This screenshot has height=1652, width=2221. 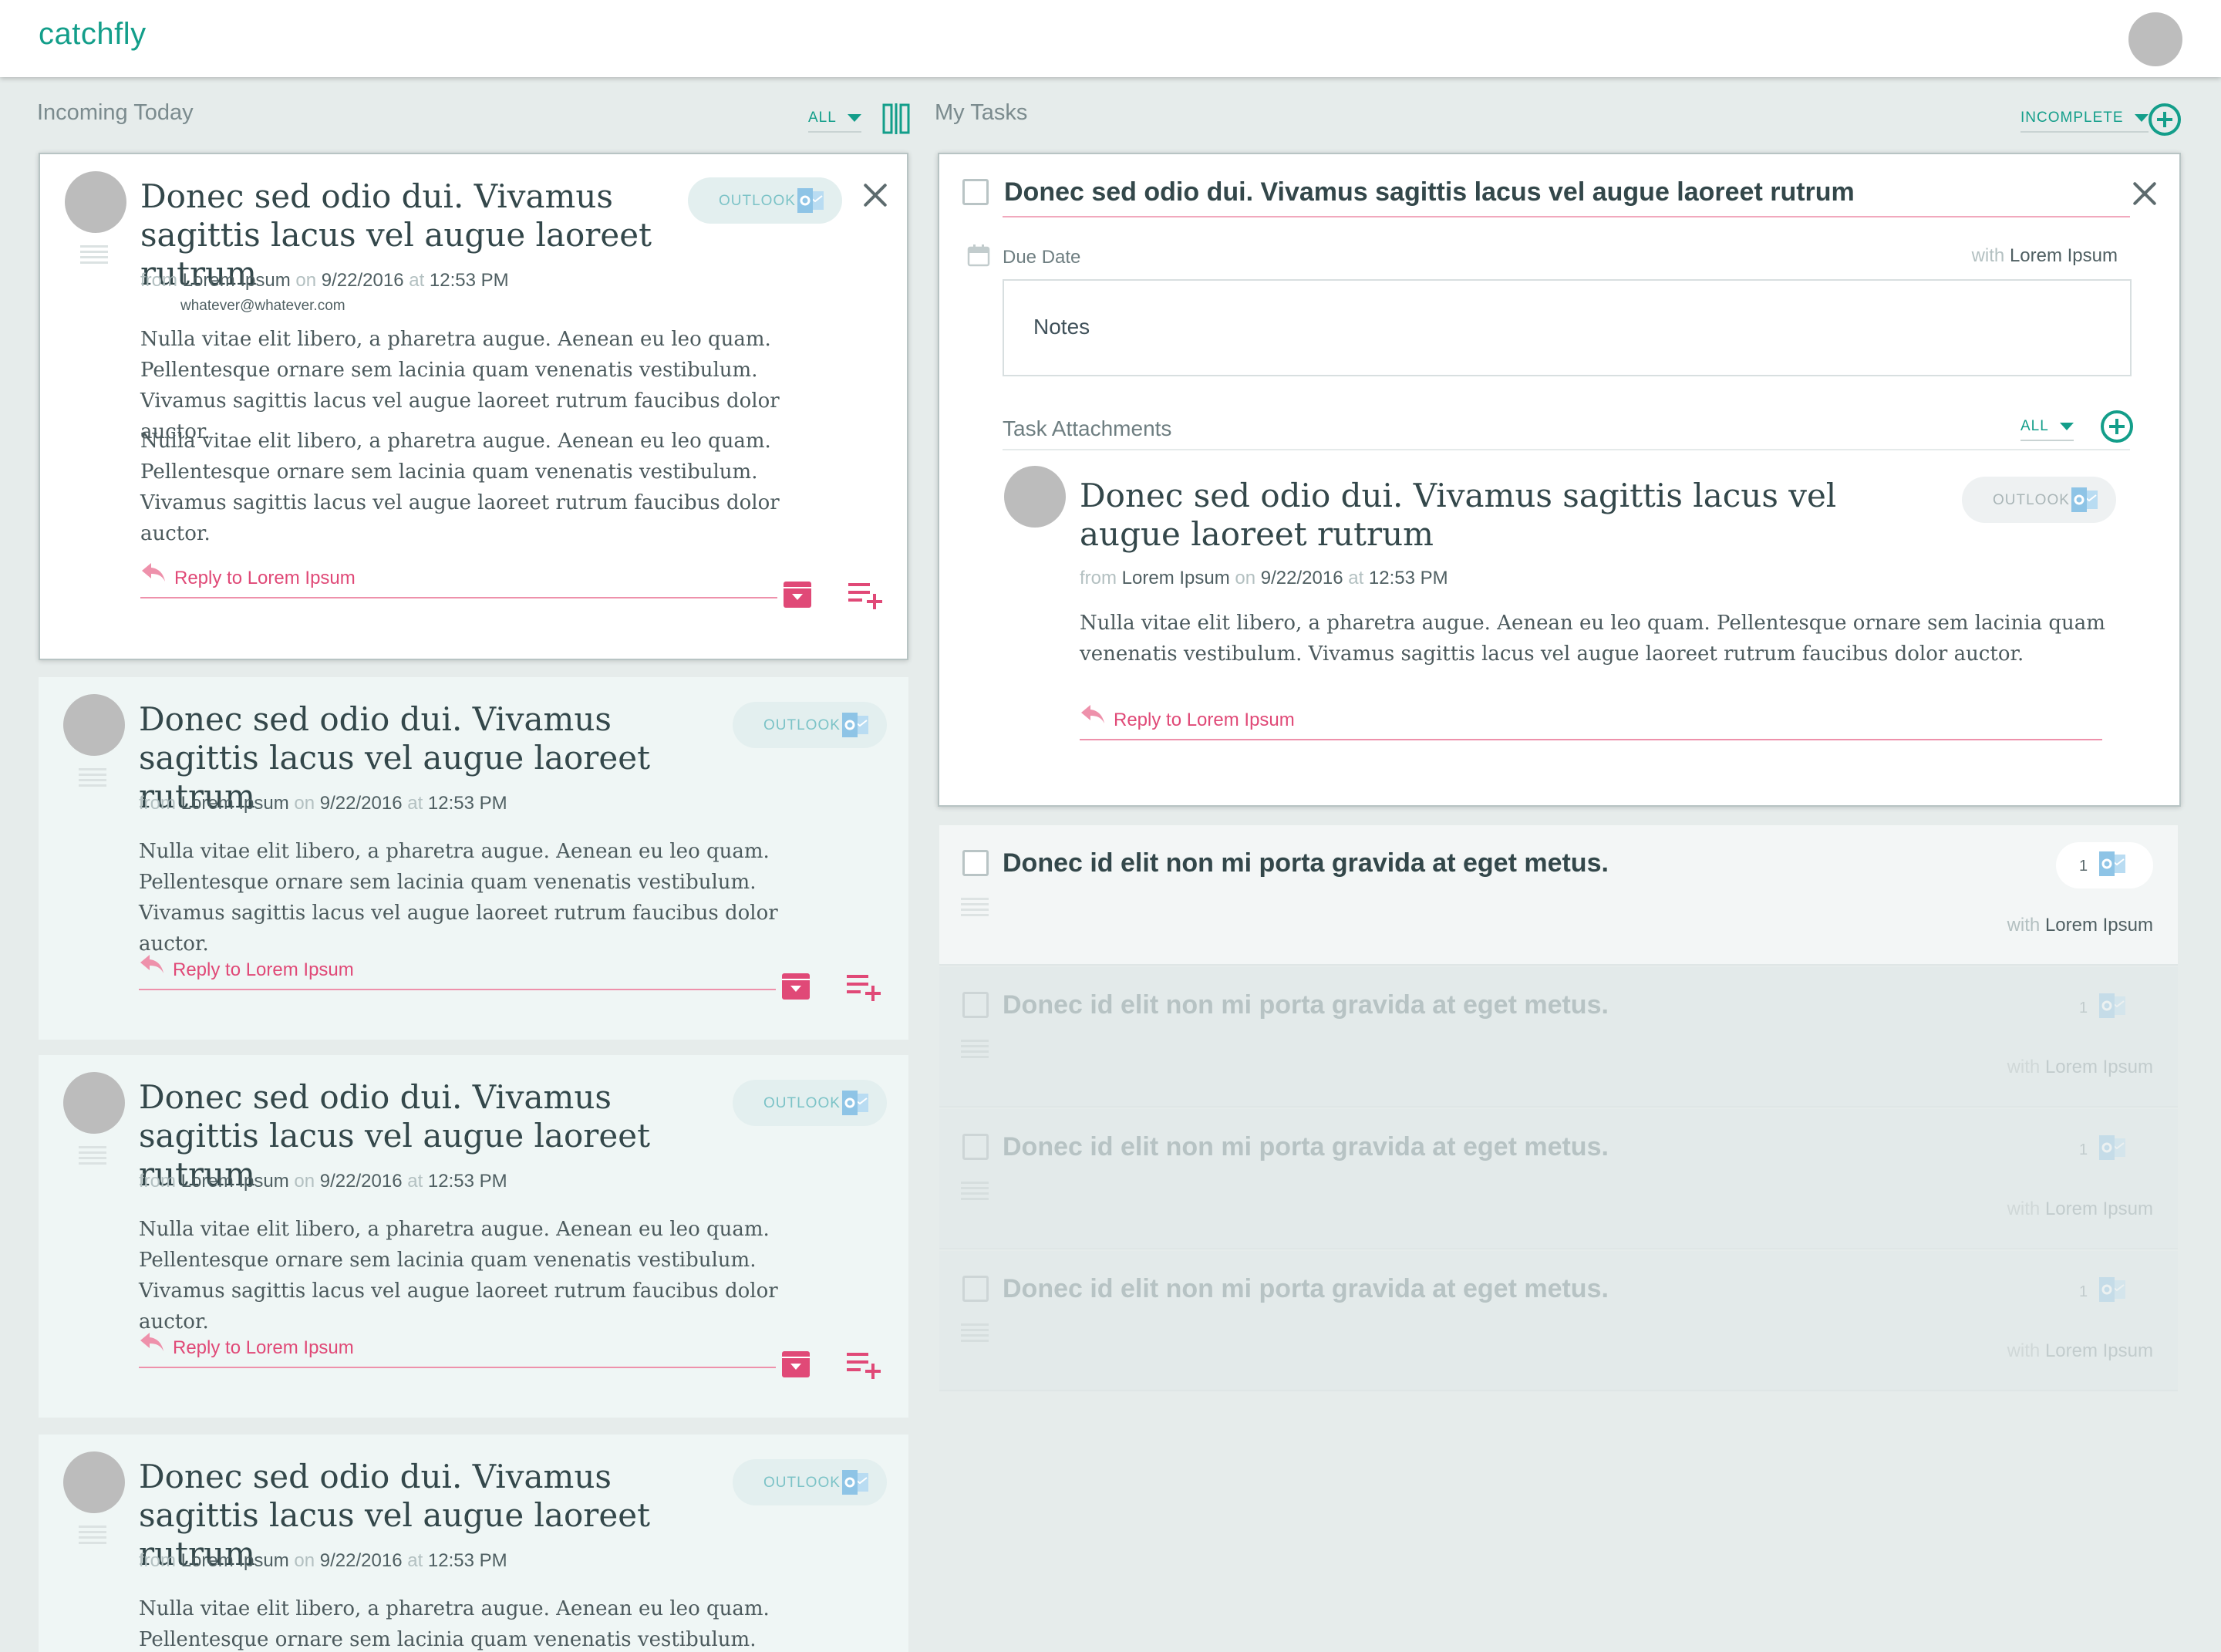 What do you see at coordinates (1061, 327) in the screenshot?
I see `notes-placeholder: Notes` at bounding box center [1061, 327].